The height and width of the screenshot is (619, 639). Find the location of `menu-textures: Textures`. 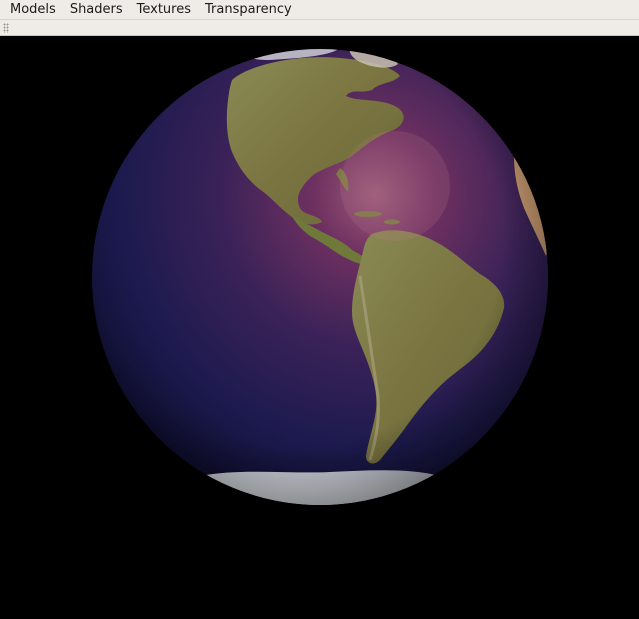

menu-textures: Textures is located at coordinates (164, 10).